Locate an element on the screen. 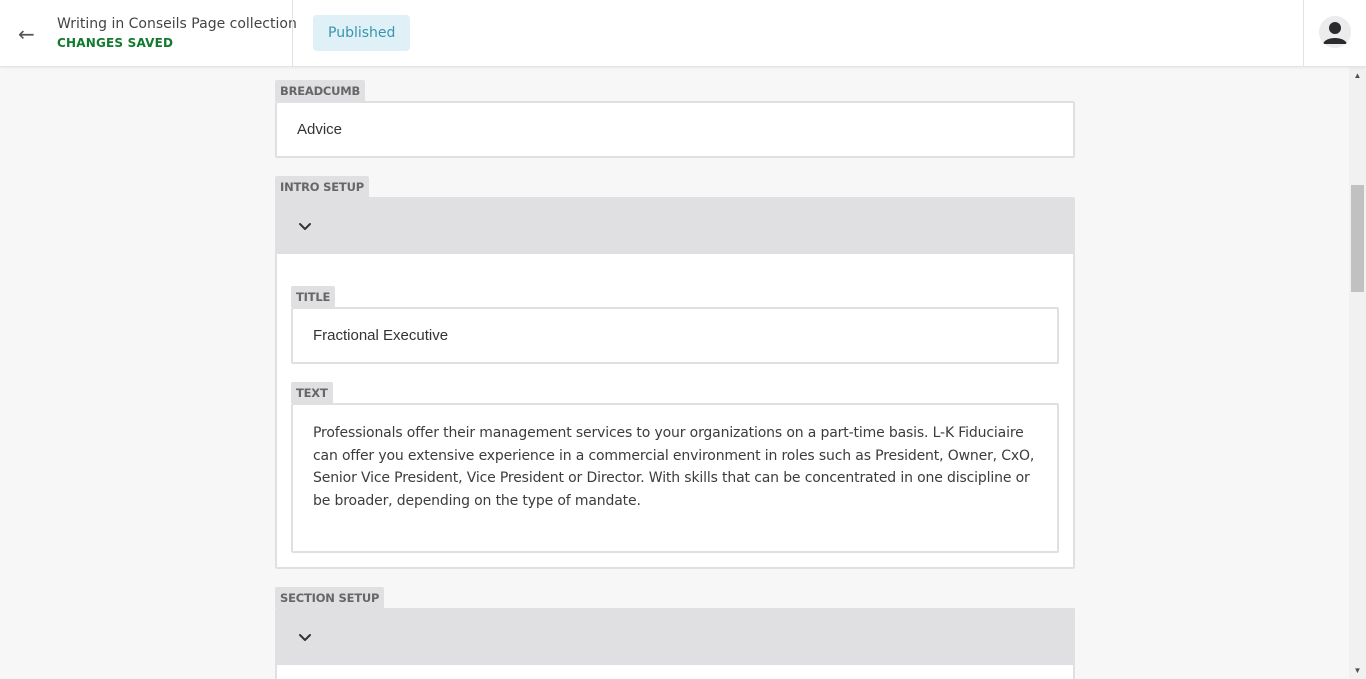 The height and width of the screenshot is (679, 1366). arrow-left-icon: ← is located at coordinates (30, 34).